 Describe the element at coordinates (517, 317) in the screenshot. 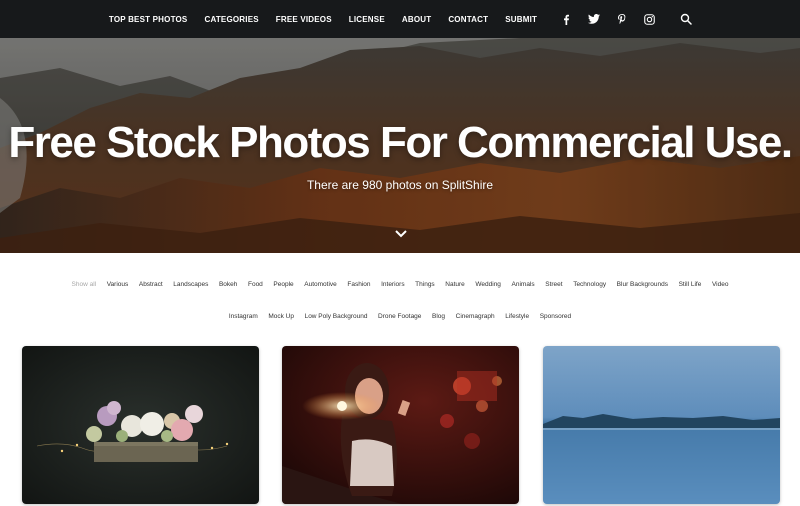

I see `category-lifestyle: Lifestyle` at that location.